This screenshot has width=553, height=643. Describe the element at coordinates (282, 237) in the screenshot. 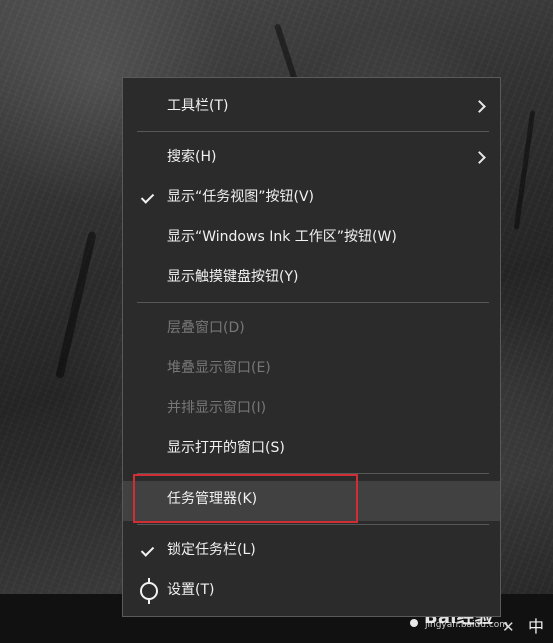

I see `menu-item-label: 显示“Windows Ink 工作区”按钮(W)` at that location.